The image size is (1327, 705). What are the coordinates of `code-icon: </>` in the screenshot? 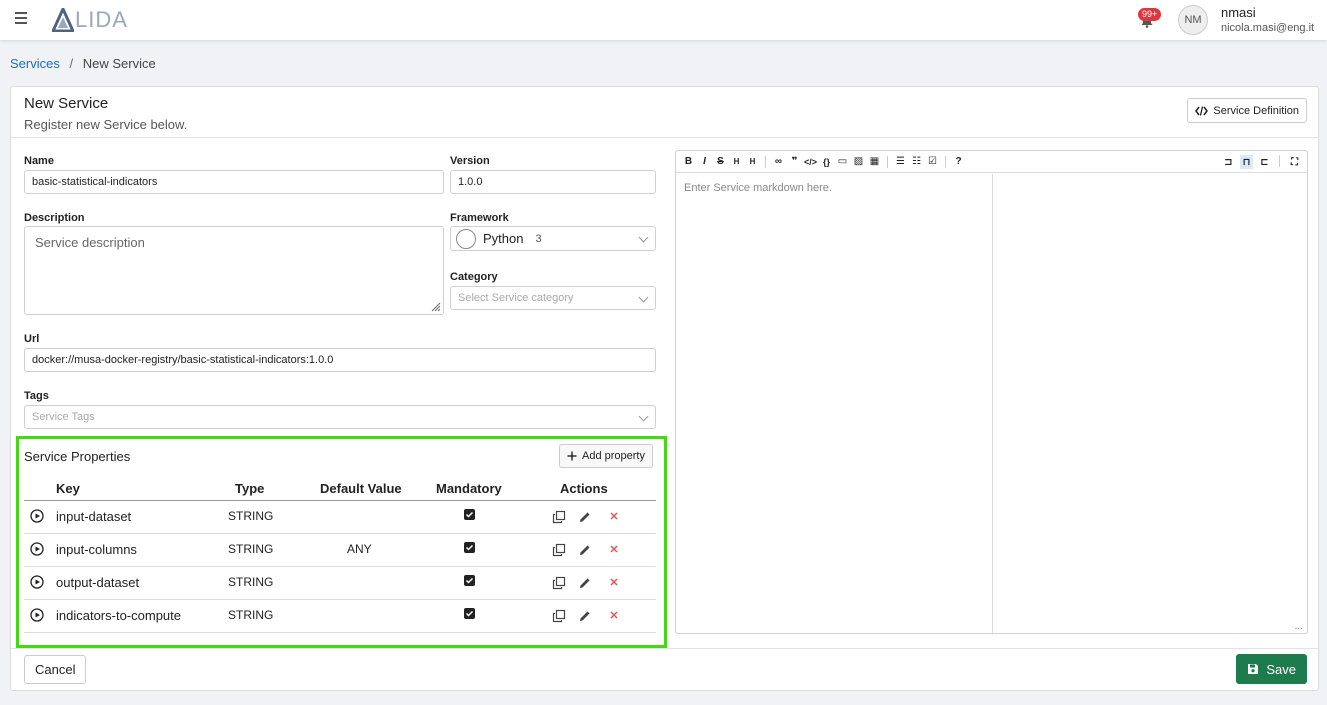 It's located at (810, 162).